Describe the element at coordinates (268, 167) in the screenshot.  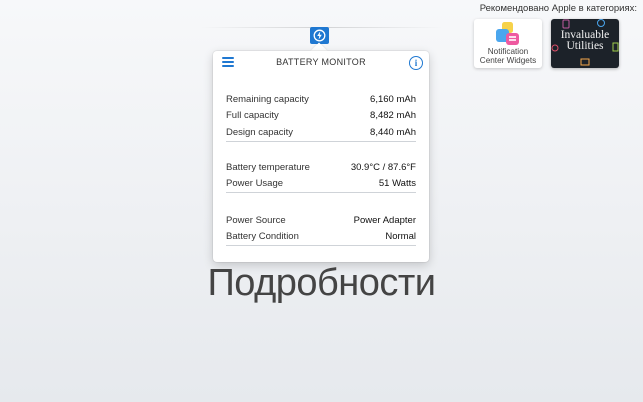
I see `row-label: Battery temperature` at that location.